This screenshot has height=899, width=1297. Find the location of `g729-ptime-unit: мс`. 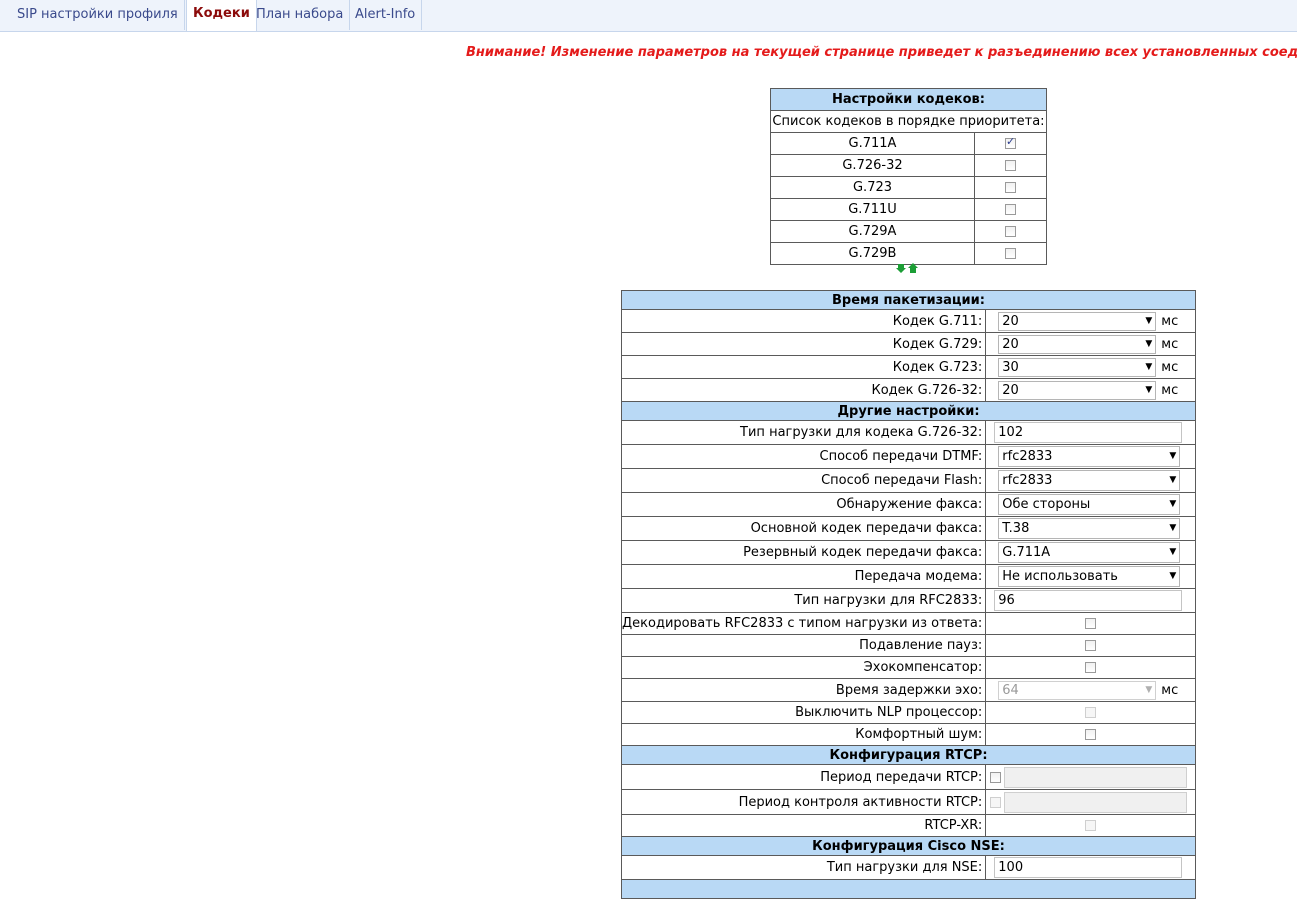

g729-ptime-unit: мс is located at coordinates (1170, 344).